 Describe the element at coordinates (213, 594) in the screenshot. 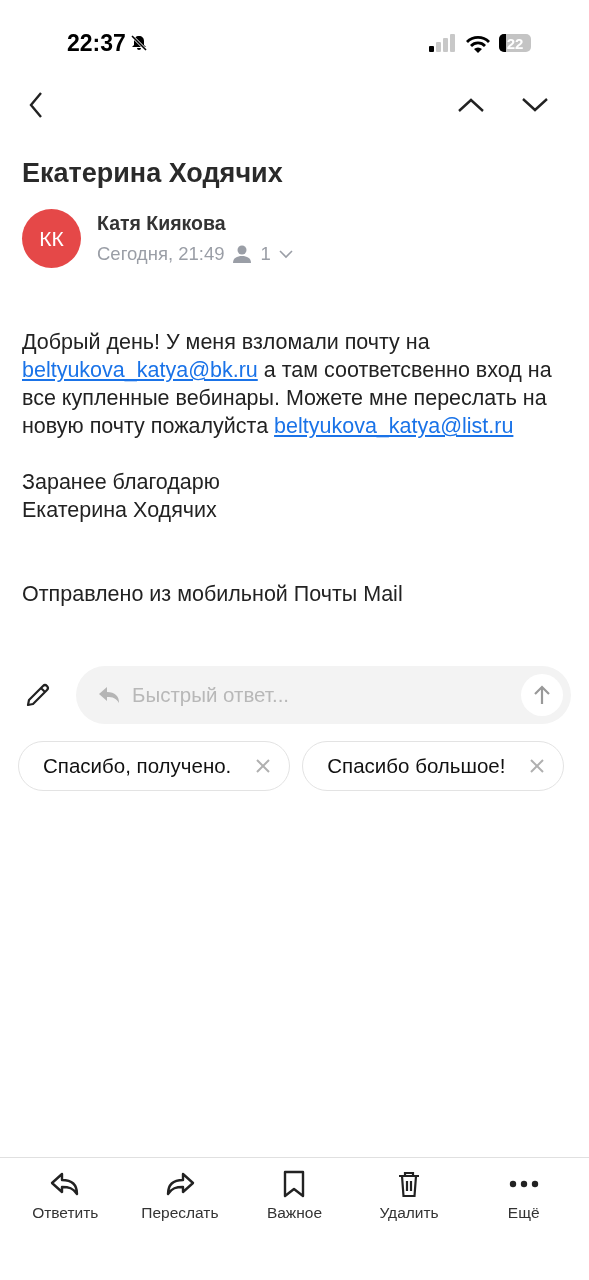

I see `message-paragraph: Отправлено из мобильной Почты Mail` at that location.